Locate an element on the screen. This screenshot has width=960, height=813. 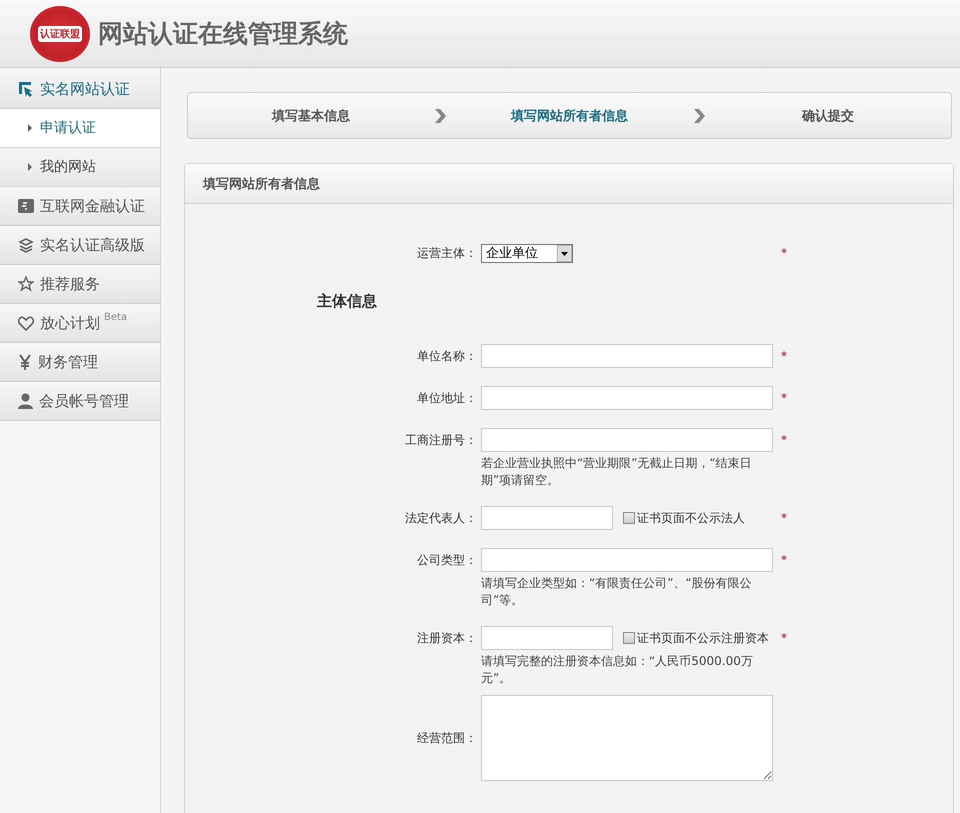
field-label: 运营主体： is located at coordinates (447, 253).